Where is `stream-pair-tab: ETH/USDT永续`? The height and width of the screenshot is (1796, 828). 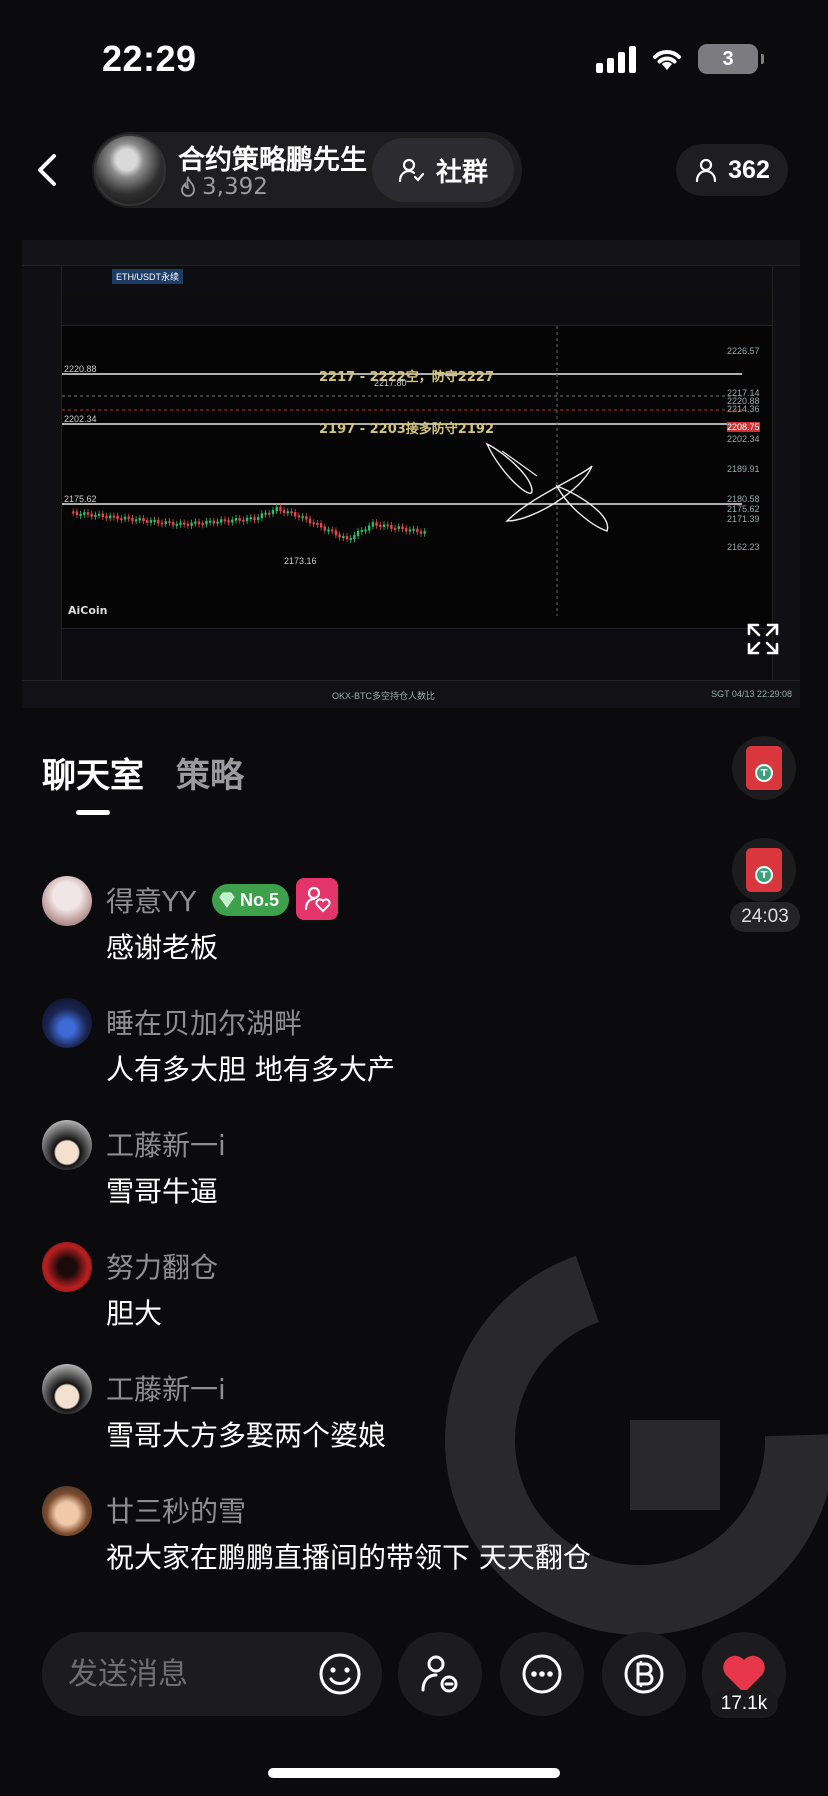
stream-pair-tab: ETH/USDT永续 is located at coordinates (148, 276).